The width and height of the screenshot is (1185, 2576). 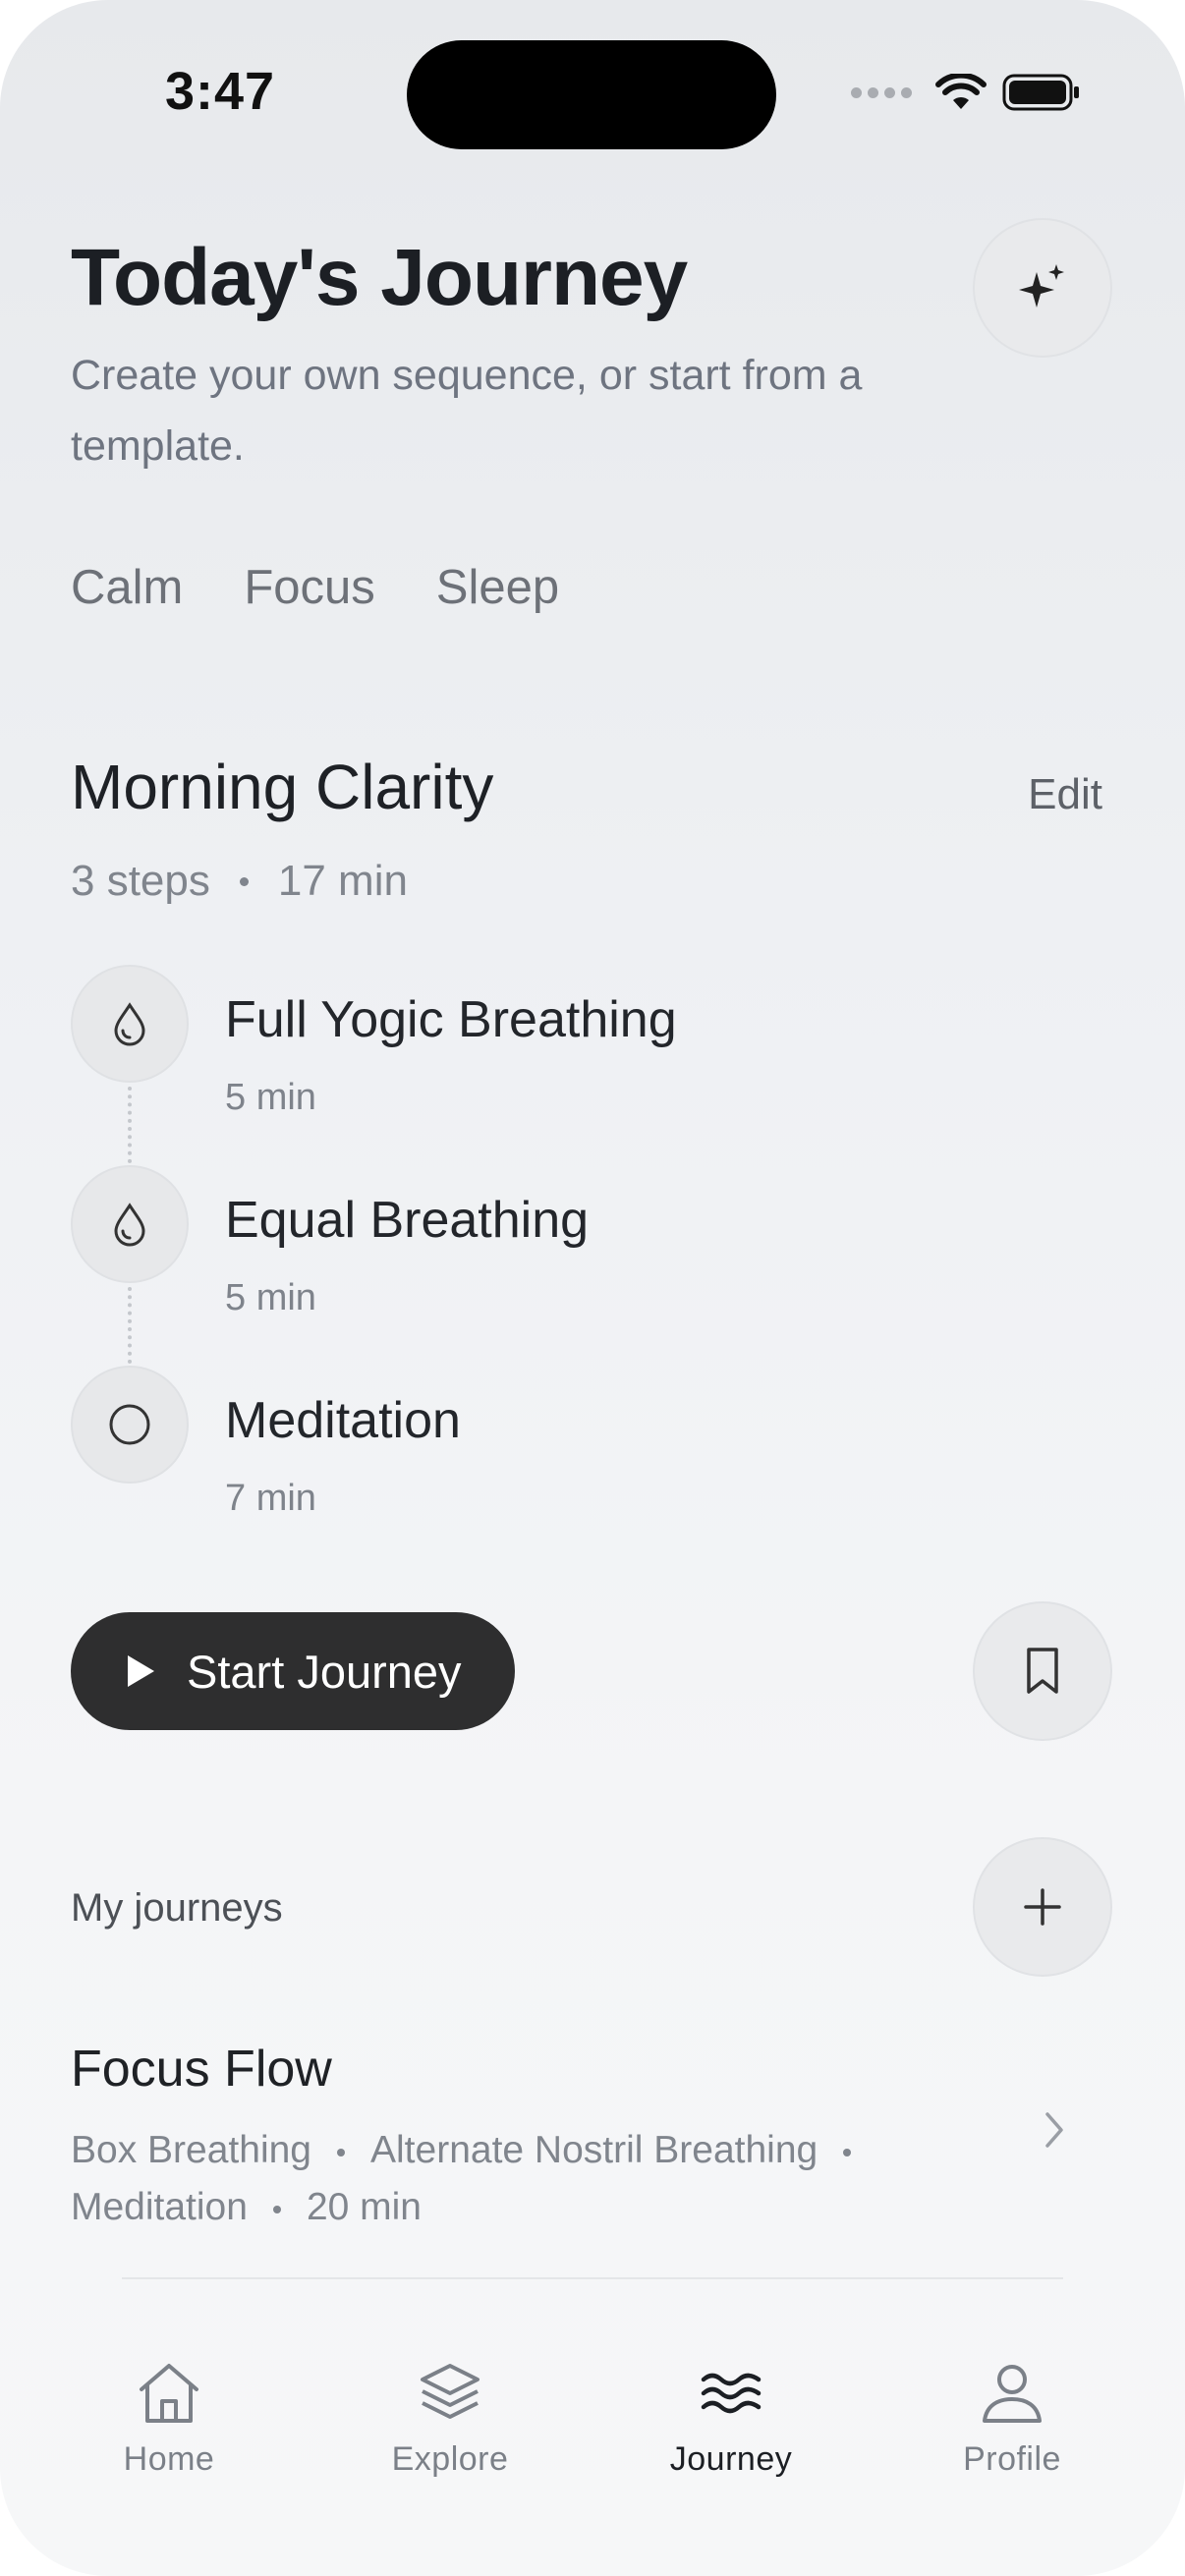 I want to click on sparkle-icon, so click(x=1041, y=286).